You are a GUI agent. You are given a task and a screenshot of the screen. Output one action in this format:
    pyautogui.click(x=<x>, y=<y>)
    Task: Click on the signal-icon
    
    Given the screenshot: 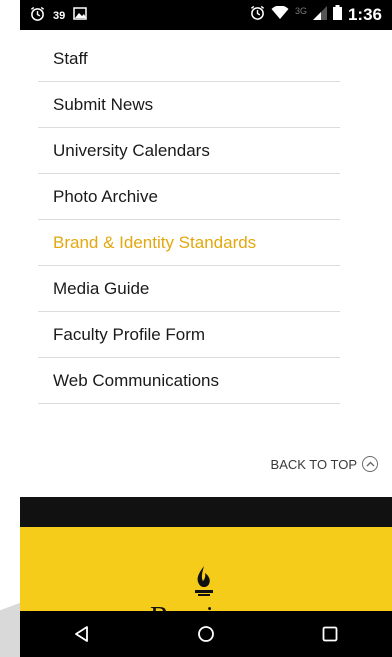 What is the action you would take?
    pyautogui.click(x=319, y=15)
    